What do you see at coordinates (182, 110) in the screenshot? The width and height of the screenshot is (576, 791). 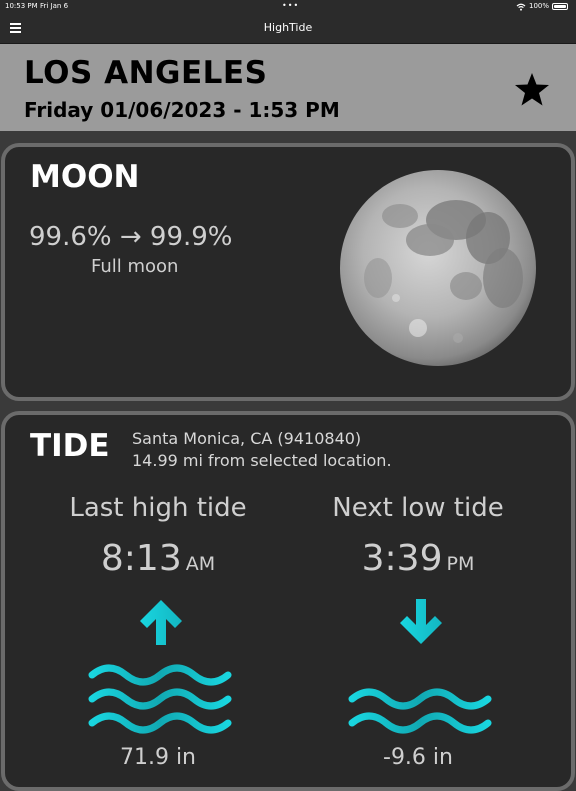 I see `date-time: Friday 01/06/2023 - 1:53 PM` at bounding box center [182, 110].